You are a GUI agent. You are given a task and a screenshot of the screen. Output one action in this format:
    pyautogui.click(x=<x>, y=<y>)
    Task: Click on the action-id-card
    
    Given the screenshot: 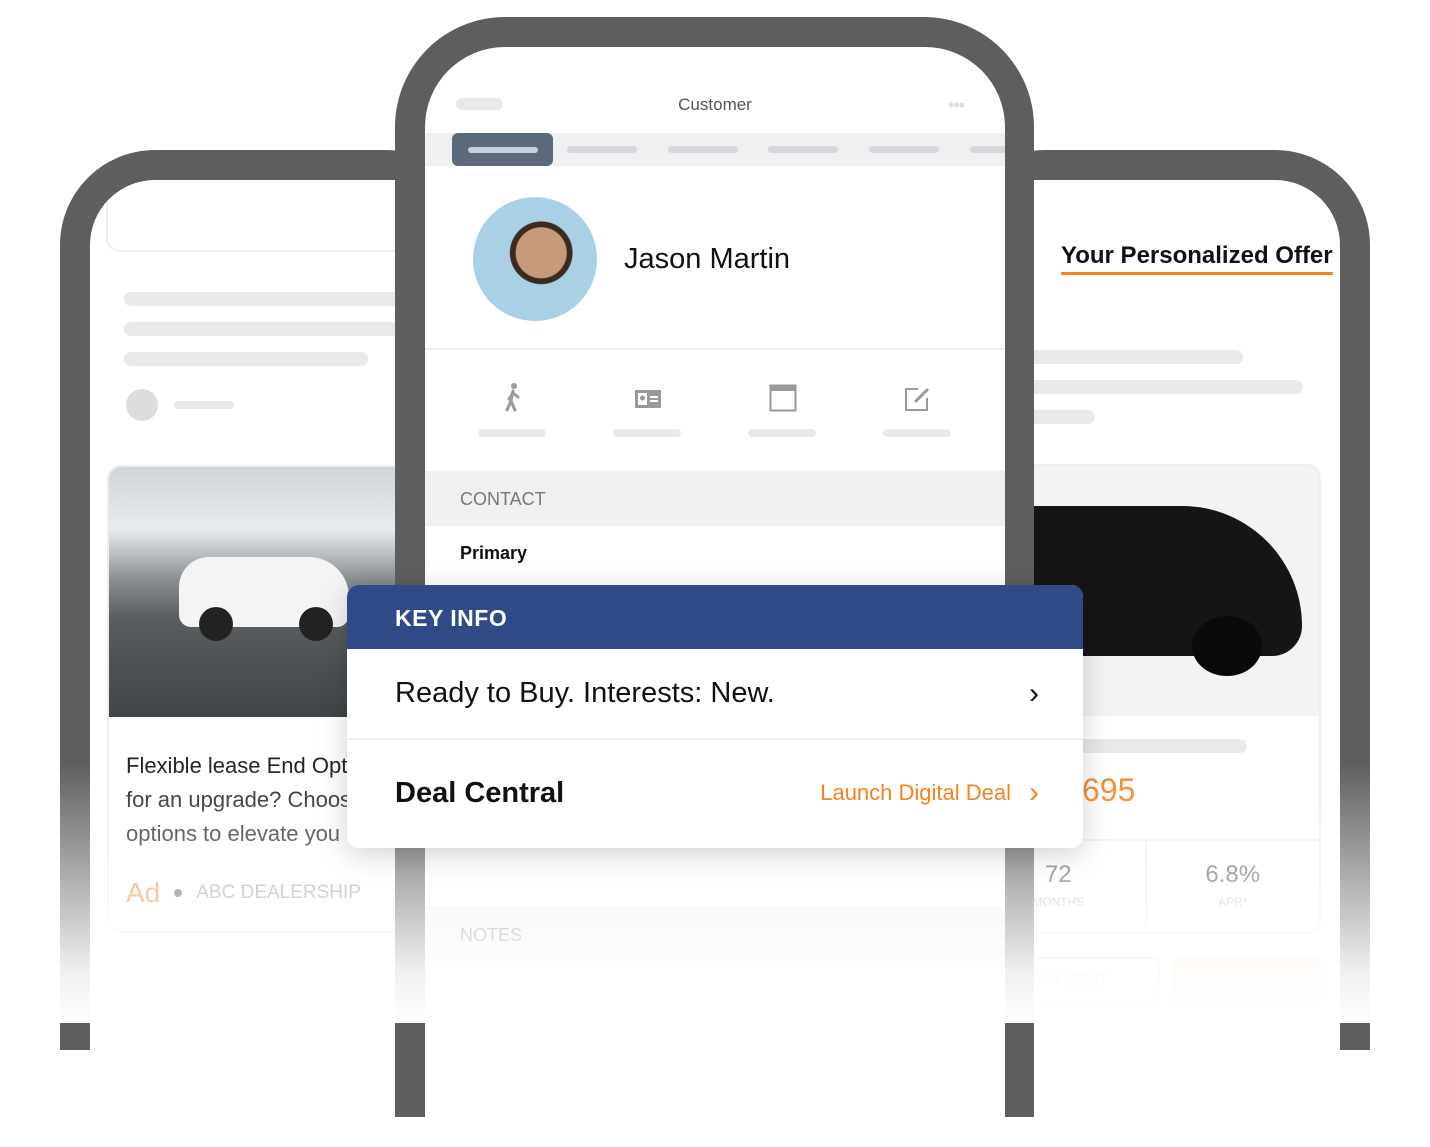 What is the action you would take?
    pyautogui.click(x=647, y=409)
    